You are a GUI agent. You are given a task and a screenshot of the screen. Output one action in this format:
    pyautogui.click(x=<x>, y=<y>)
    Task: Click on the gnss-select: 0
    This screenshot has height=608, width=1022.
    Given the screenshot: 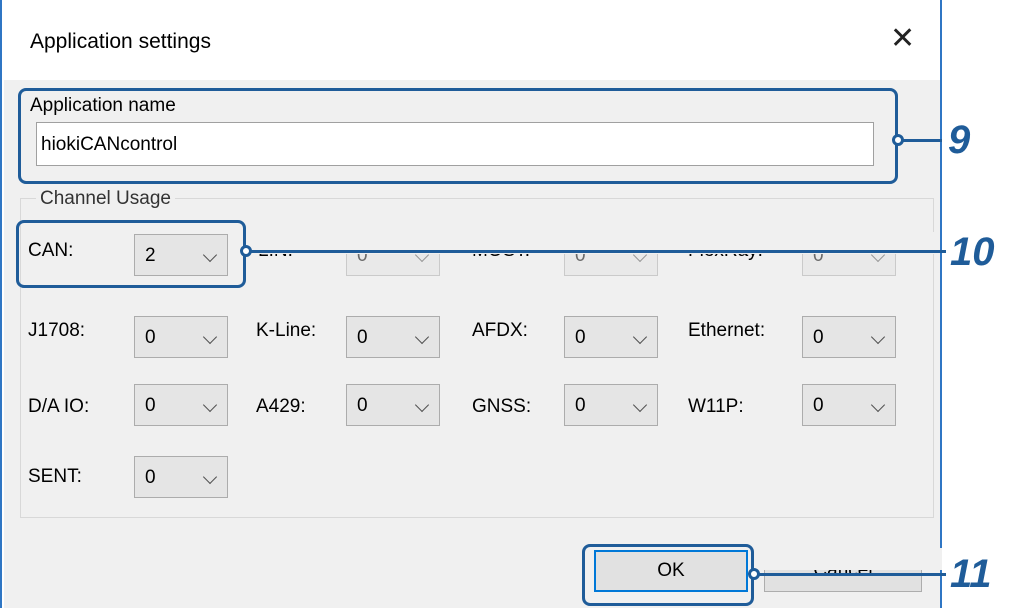 What is the action you would take?
    pyautogui.click(x=611, y=405)
    